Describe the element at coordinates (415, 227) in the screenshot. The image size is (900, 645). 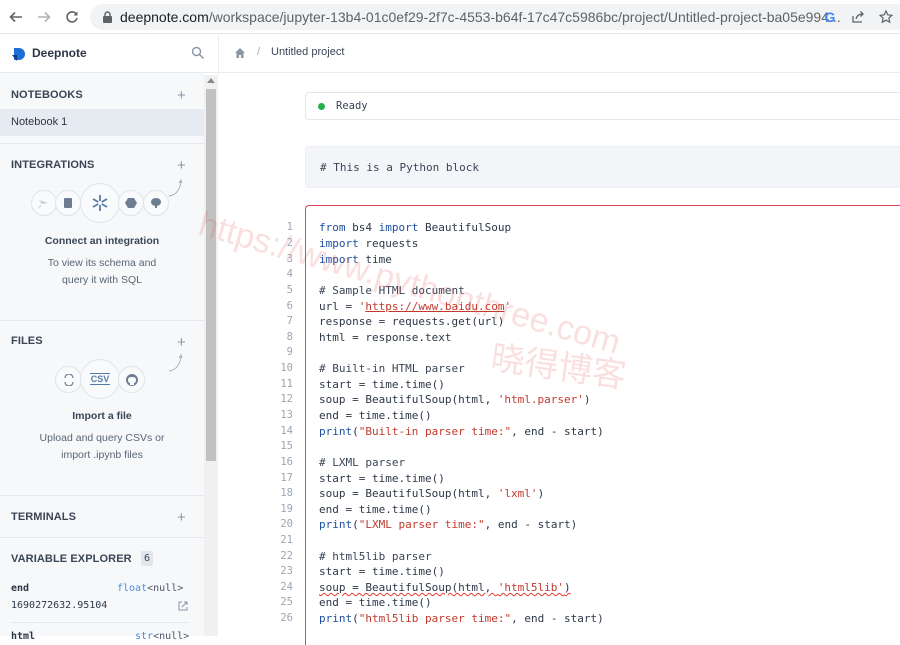
I see `code-line-1: from bs4 import BeautifulSoup` at that location.